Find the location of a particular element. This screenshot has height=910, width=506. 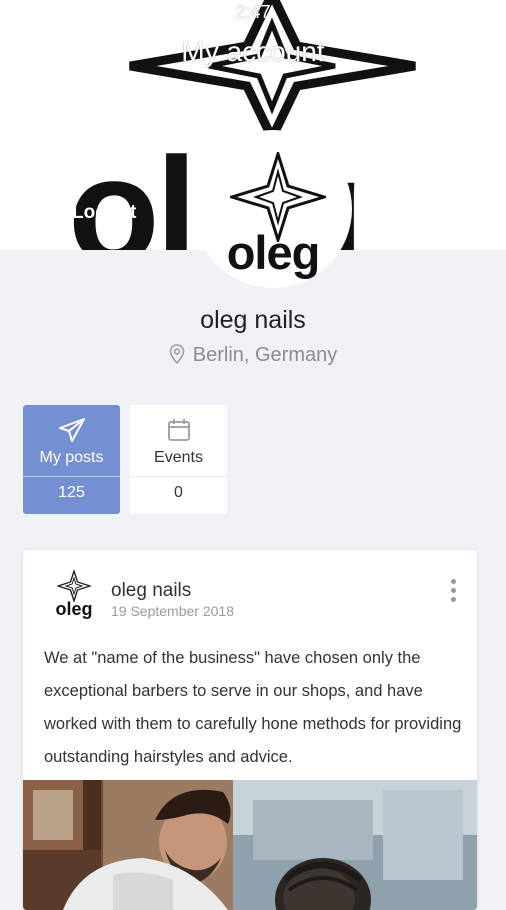

tab-header: My posts is located at coordinates (71, 441).